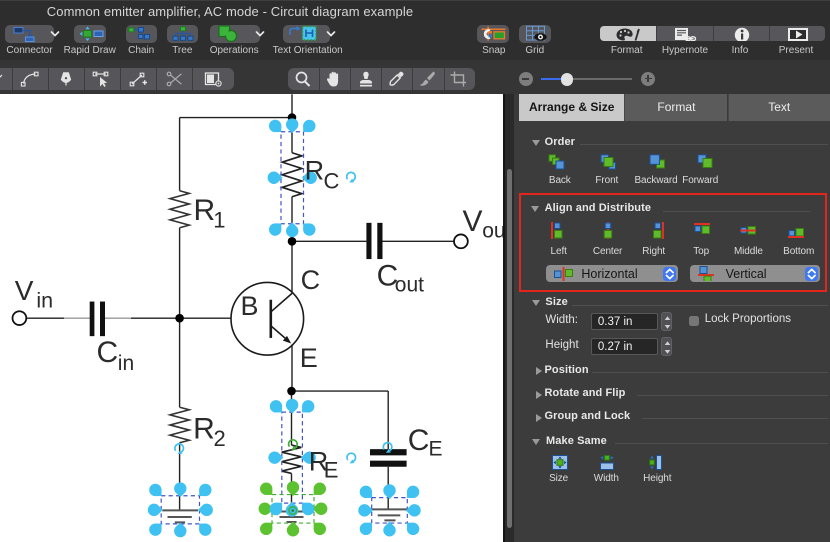 This screenshot has height=542, width=830. Describe the element at coordinates (220, 437) in the screenshot. I see `svg-text: 2` at that location.